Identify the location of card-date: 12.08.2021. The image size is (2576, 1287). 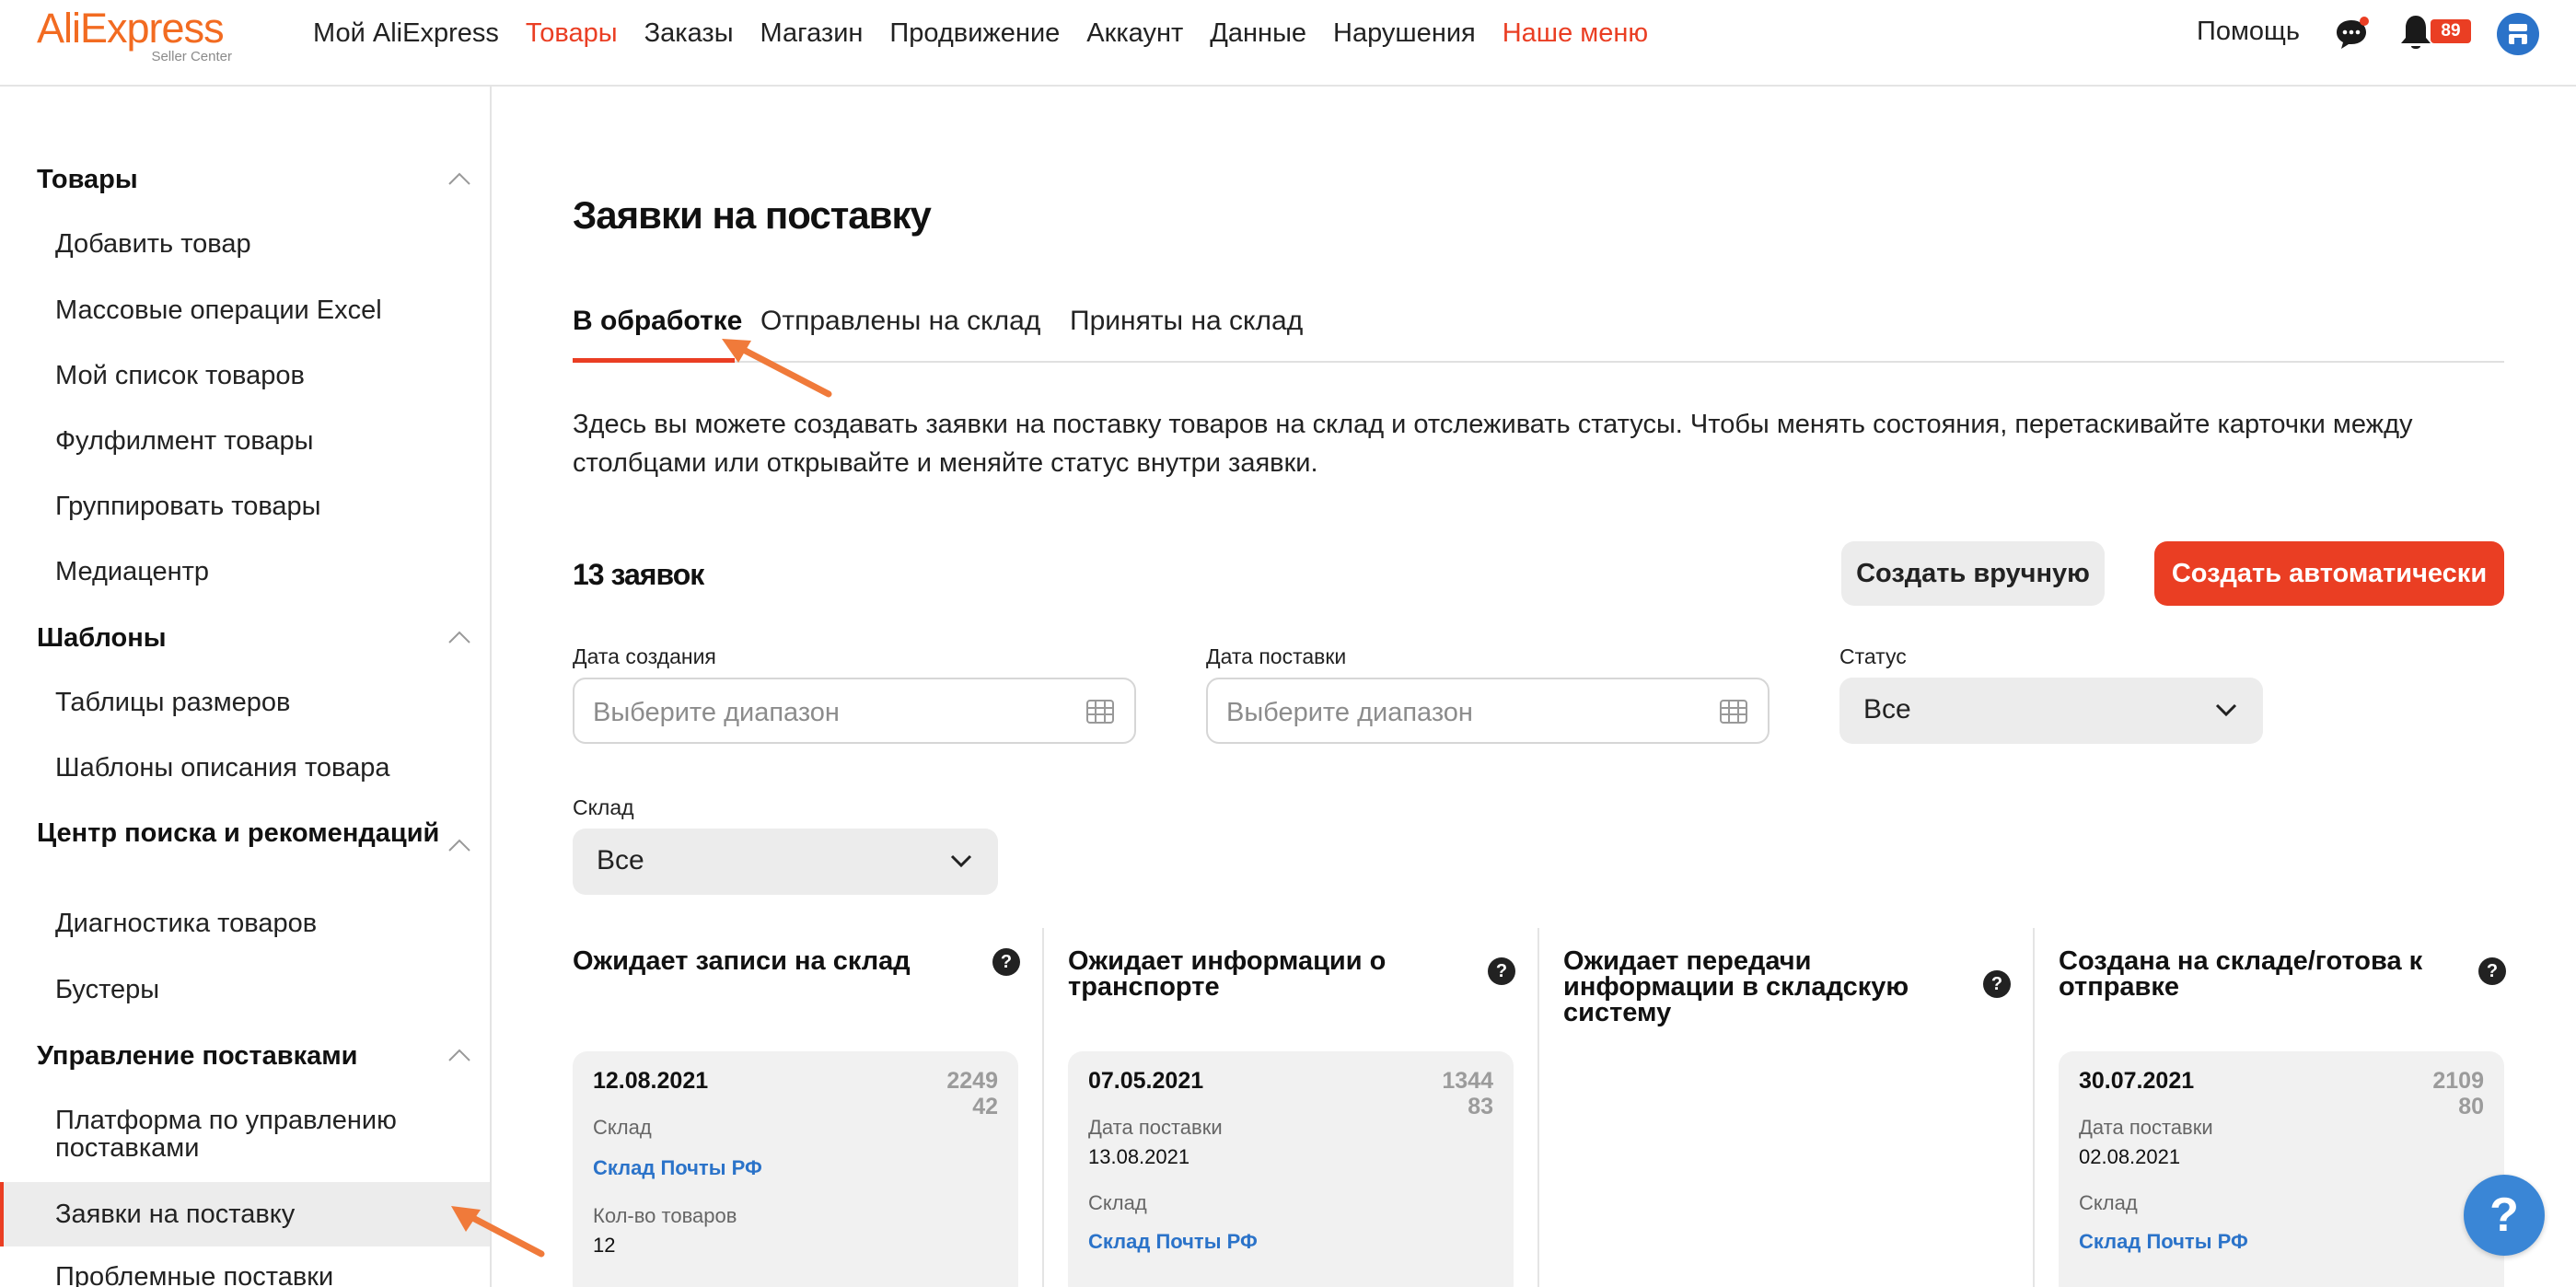
(651, 1081).